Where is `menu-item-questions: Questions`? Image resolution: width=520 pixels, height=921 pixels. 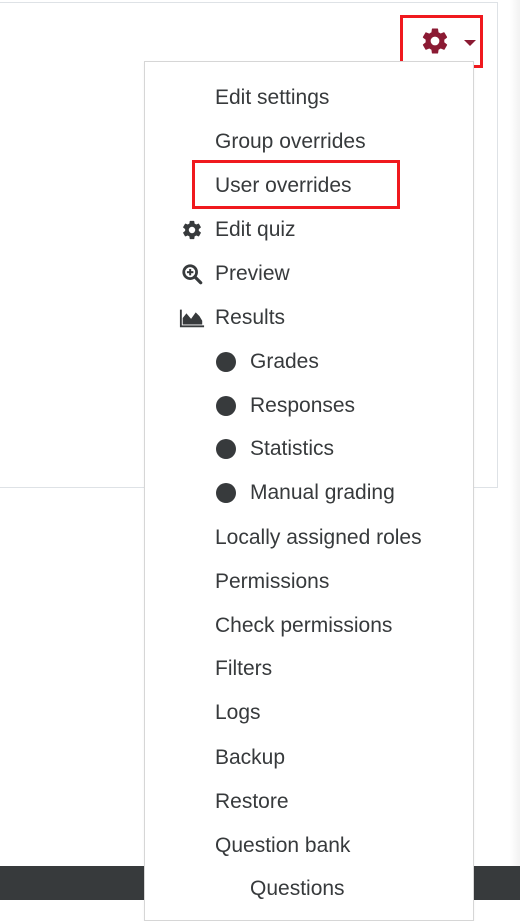 menu-item-questions: Questions is located at coordinates (309, 889).